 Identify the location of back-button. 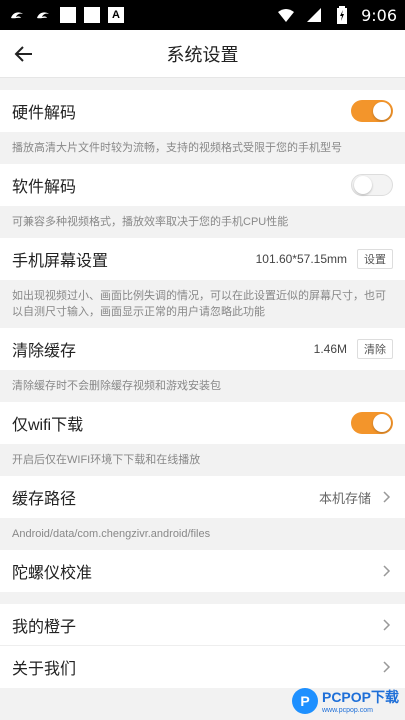
(24, 54).